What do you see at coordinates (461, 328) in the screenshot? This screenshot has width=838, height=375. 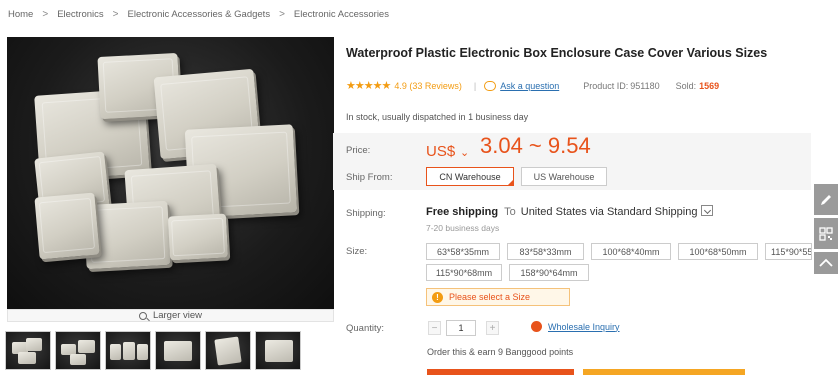 I see `quantity-input: 1` at bounding box center [461, 328].